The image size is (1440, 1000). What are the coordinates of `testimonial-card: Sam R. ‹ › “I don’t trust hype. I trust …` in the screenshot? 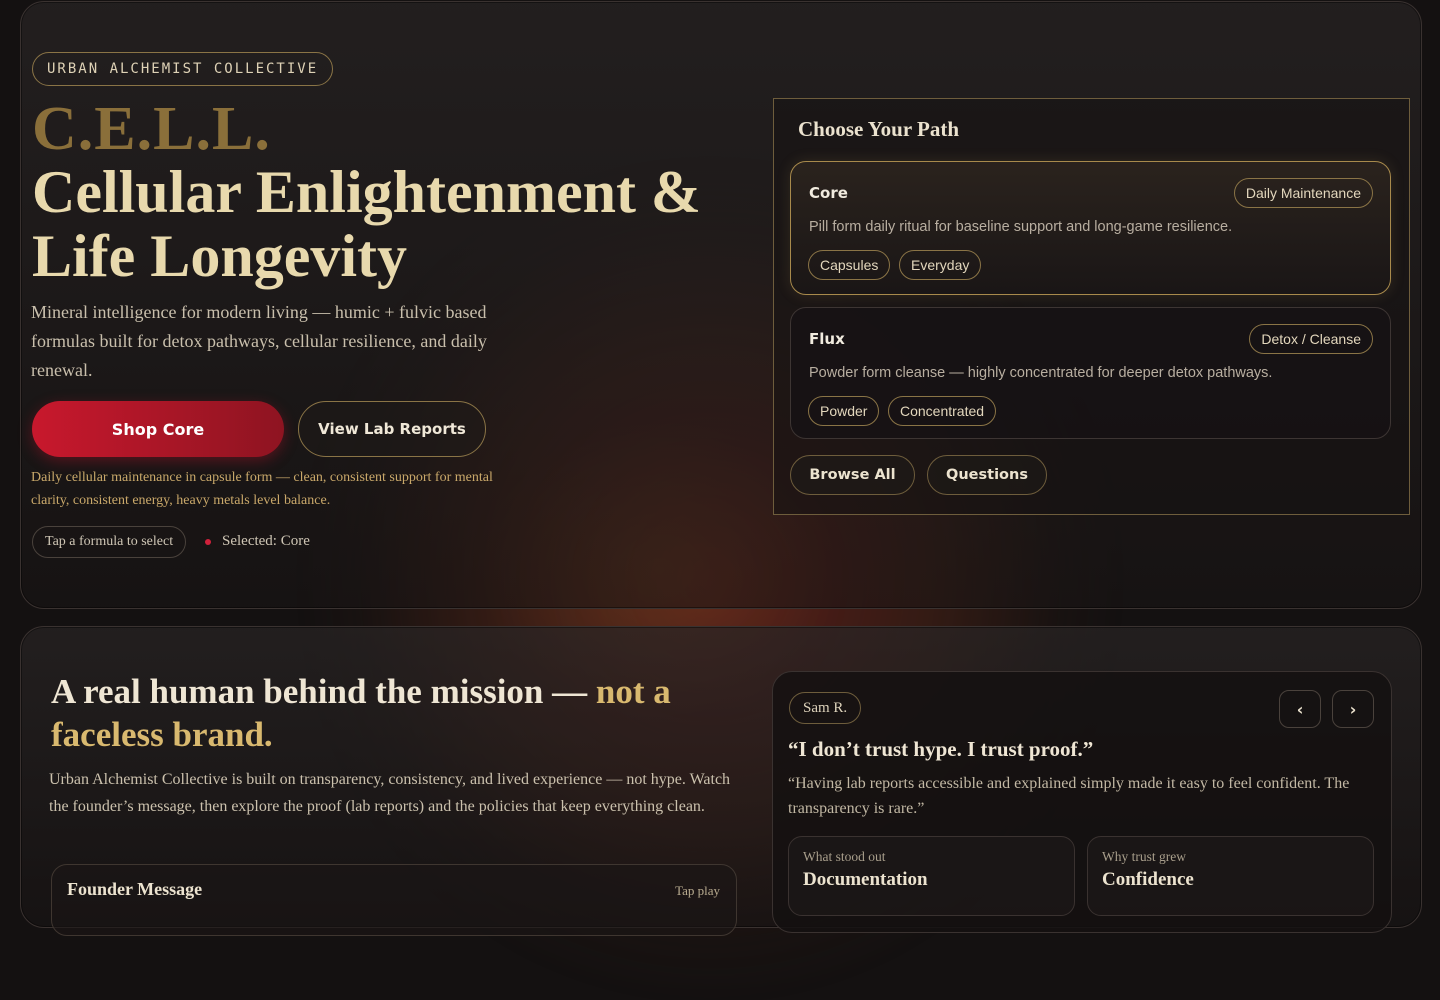 It's located at (1082, 802).